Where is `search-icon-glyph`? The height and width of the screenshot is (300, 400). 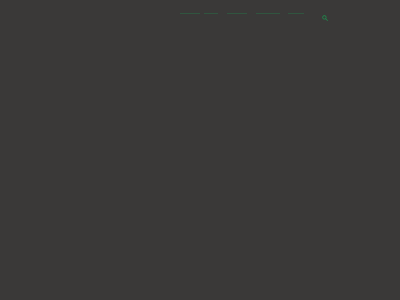
search-icon-glyph is located at coordinates (325, 18).